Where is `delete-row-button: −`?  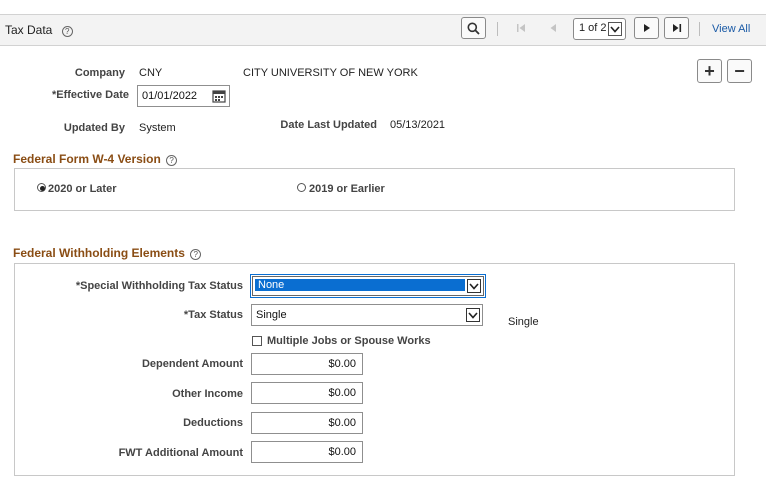
delete-row-button: − is located at coordinates (739, 71).